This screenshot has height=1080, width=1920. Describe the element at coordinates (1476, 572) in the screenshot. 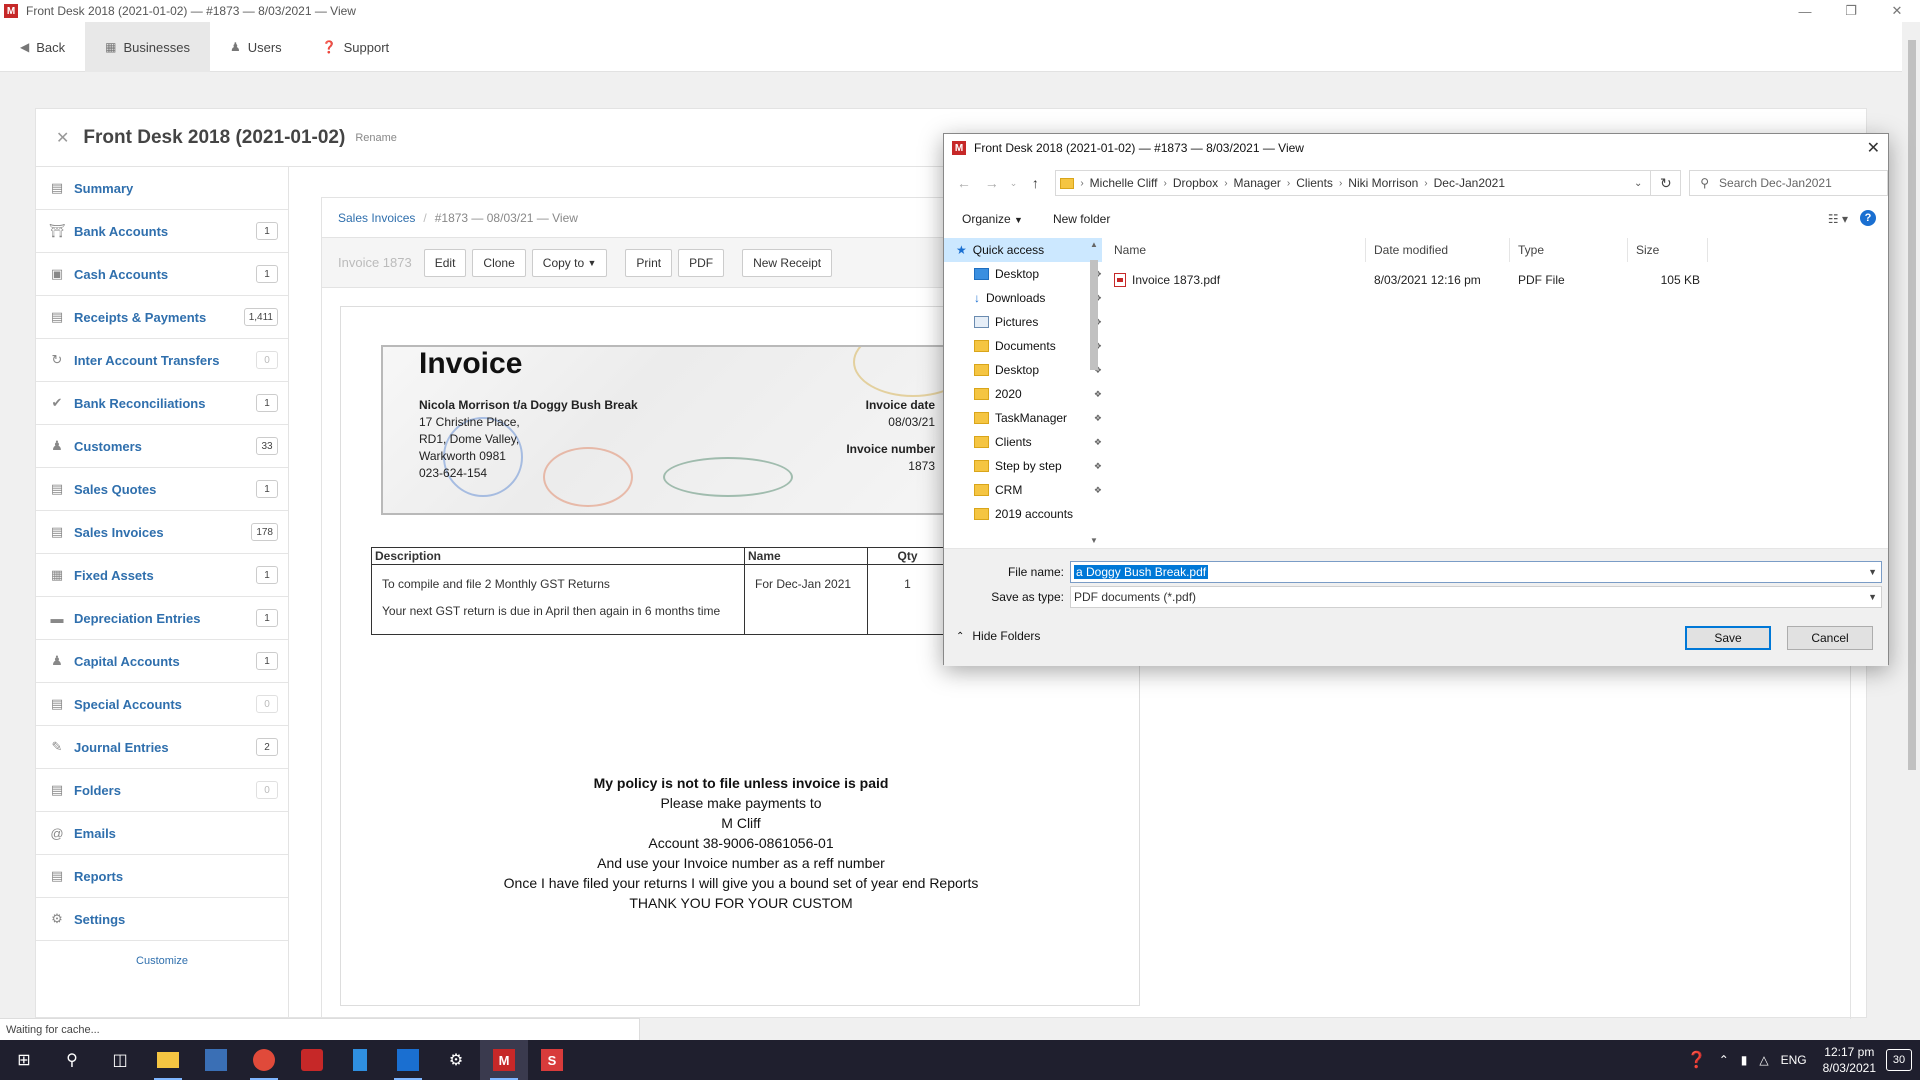

I see `file-name-input: a Doggy Bush Break.pdf ▼` at that location.